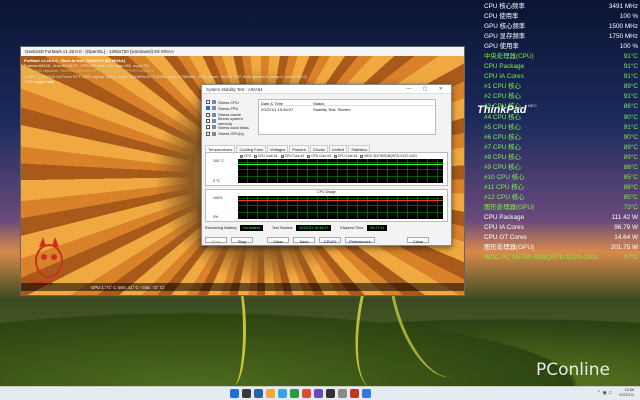 Image resolution: width=640 pixels, height=400 pixels. Describe the element at coordinates (218, 198) in the screenshot. I see `axis-label-top: 100%` at that location.